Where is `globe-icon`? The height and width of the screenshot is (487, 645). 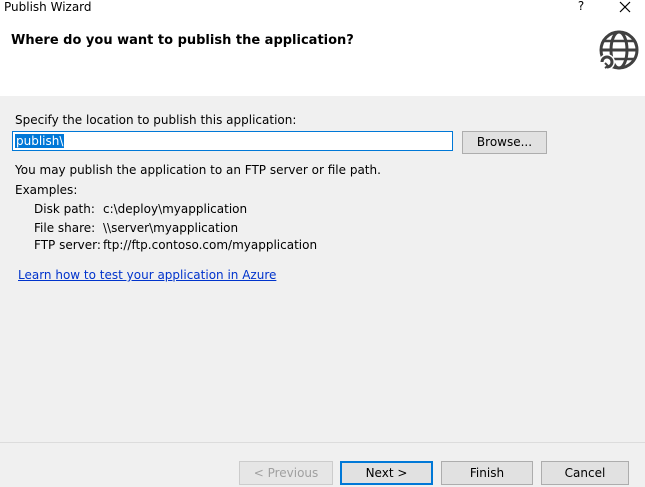 globe-icon is located at coordinates (619, 50).